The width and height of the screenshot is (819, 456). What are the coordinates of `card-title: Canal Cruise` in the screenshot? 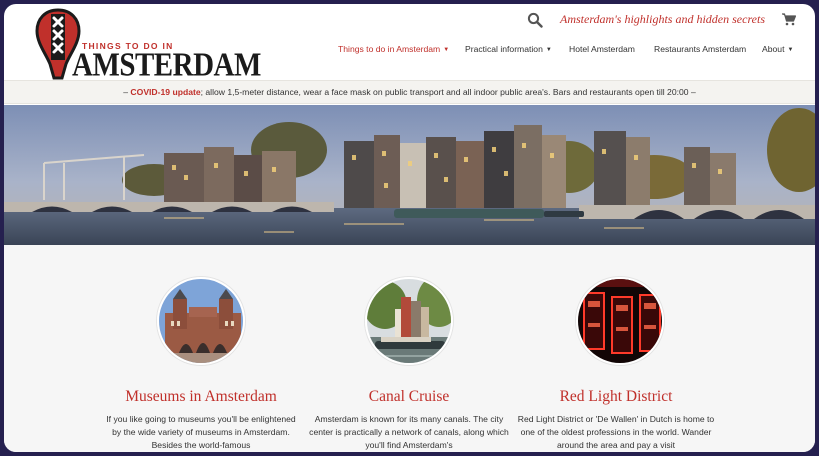 It's located at (409, 397).